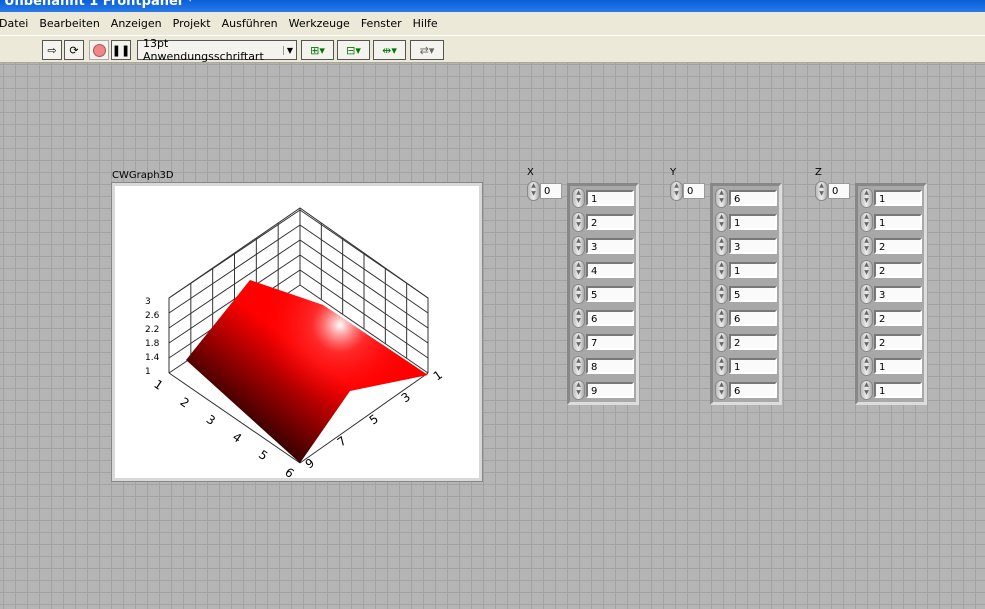 This screenshot has height=609, width=985. What do you see at coordinates (263, 455) in the screenshot?
I see `left-axis-tick-label: 5` at bounding box center [263, 455].